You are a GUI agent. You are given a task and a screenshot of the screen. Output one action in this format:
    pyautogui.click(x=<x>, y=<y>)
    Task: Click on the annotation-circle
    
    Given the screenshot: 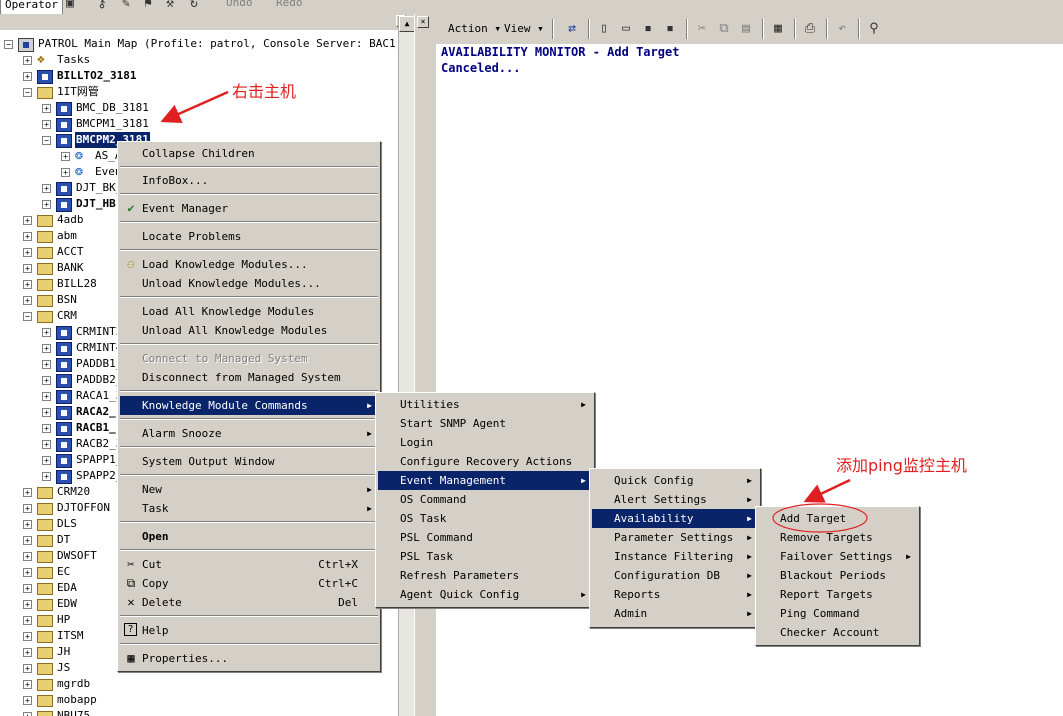 What is the action you would take?
    pyautogui.click(x=820, y=518)
    